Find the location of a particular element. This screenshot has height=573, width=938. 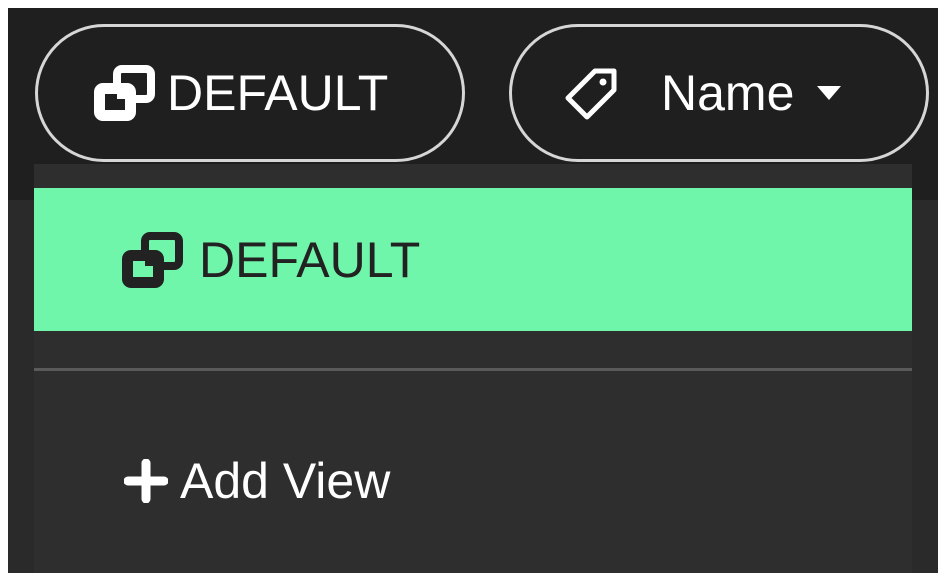

caret-down-icon is located at coordinates (829, 93).